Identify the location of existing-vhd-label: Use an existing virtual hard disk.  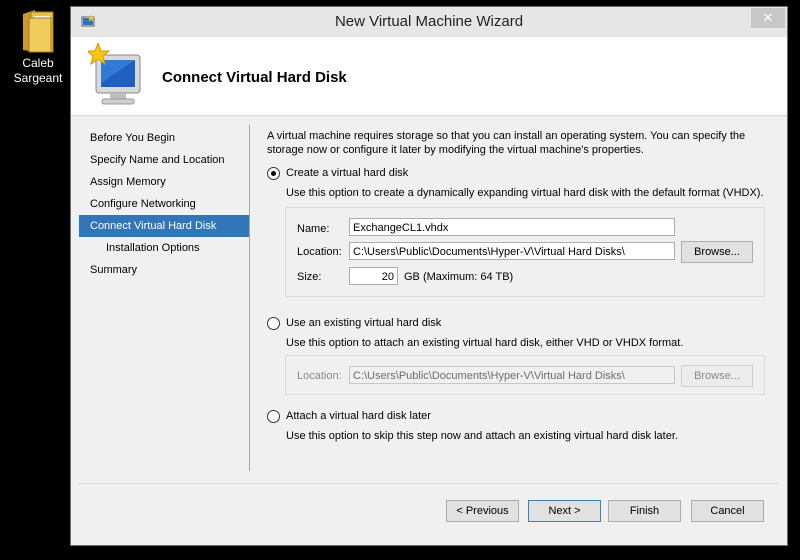
(364, 323).